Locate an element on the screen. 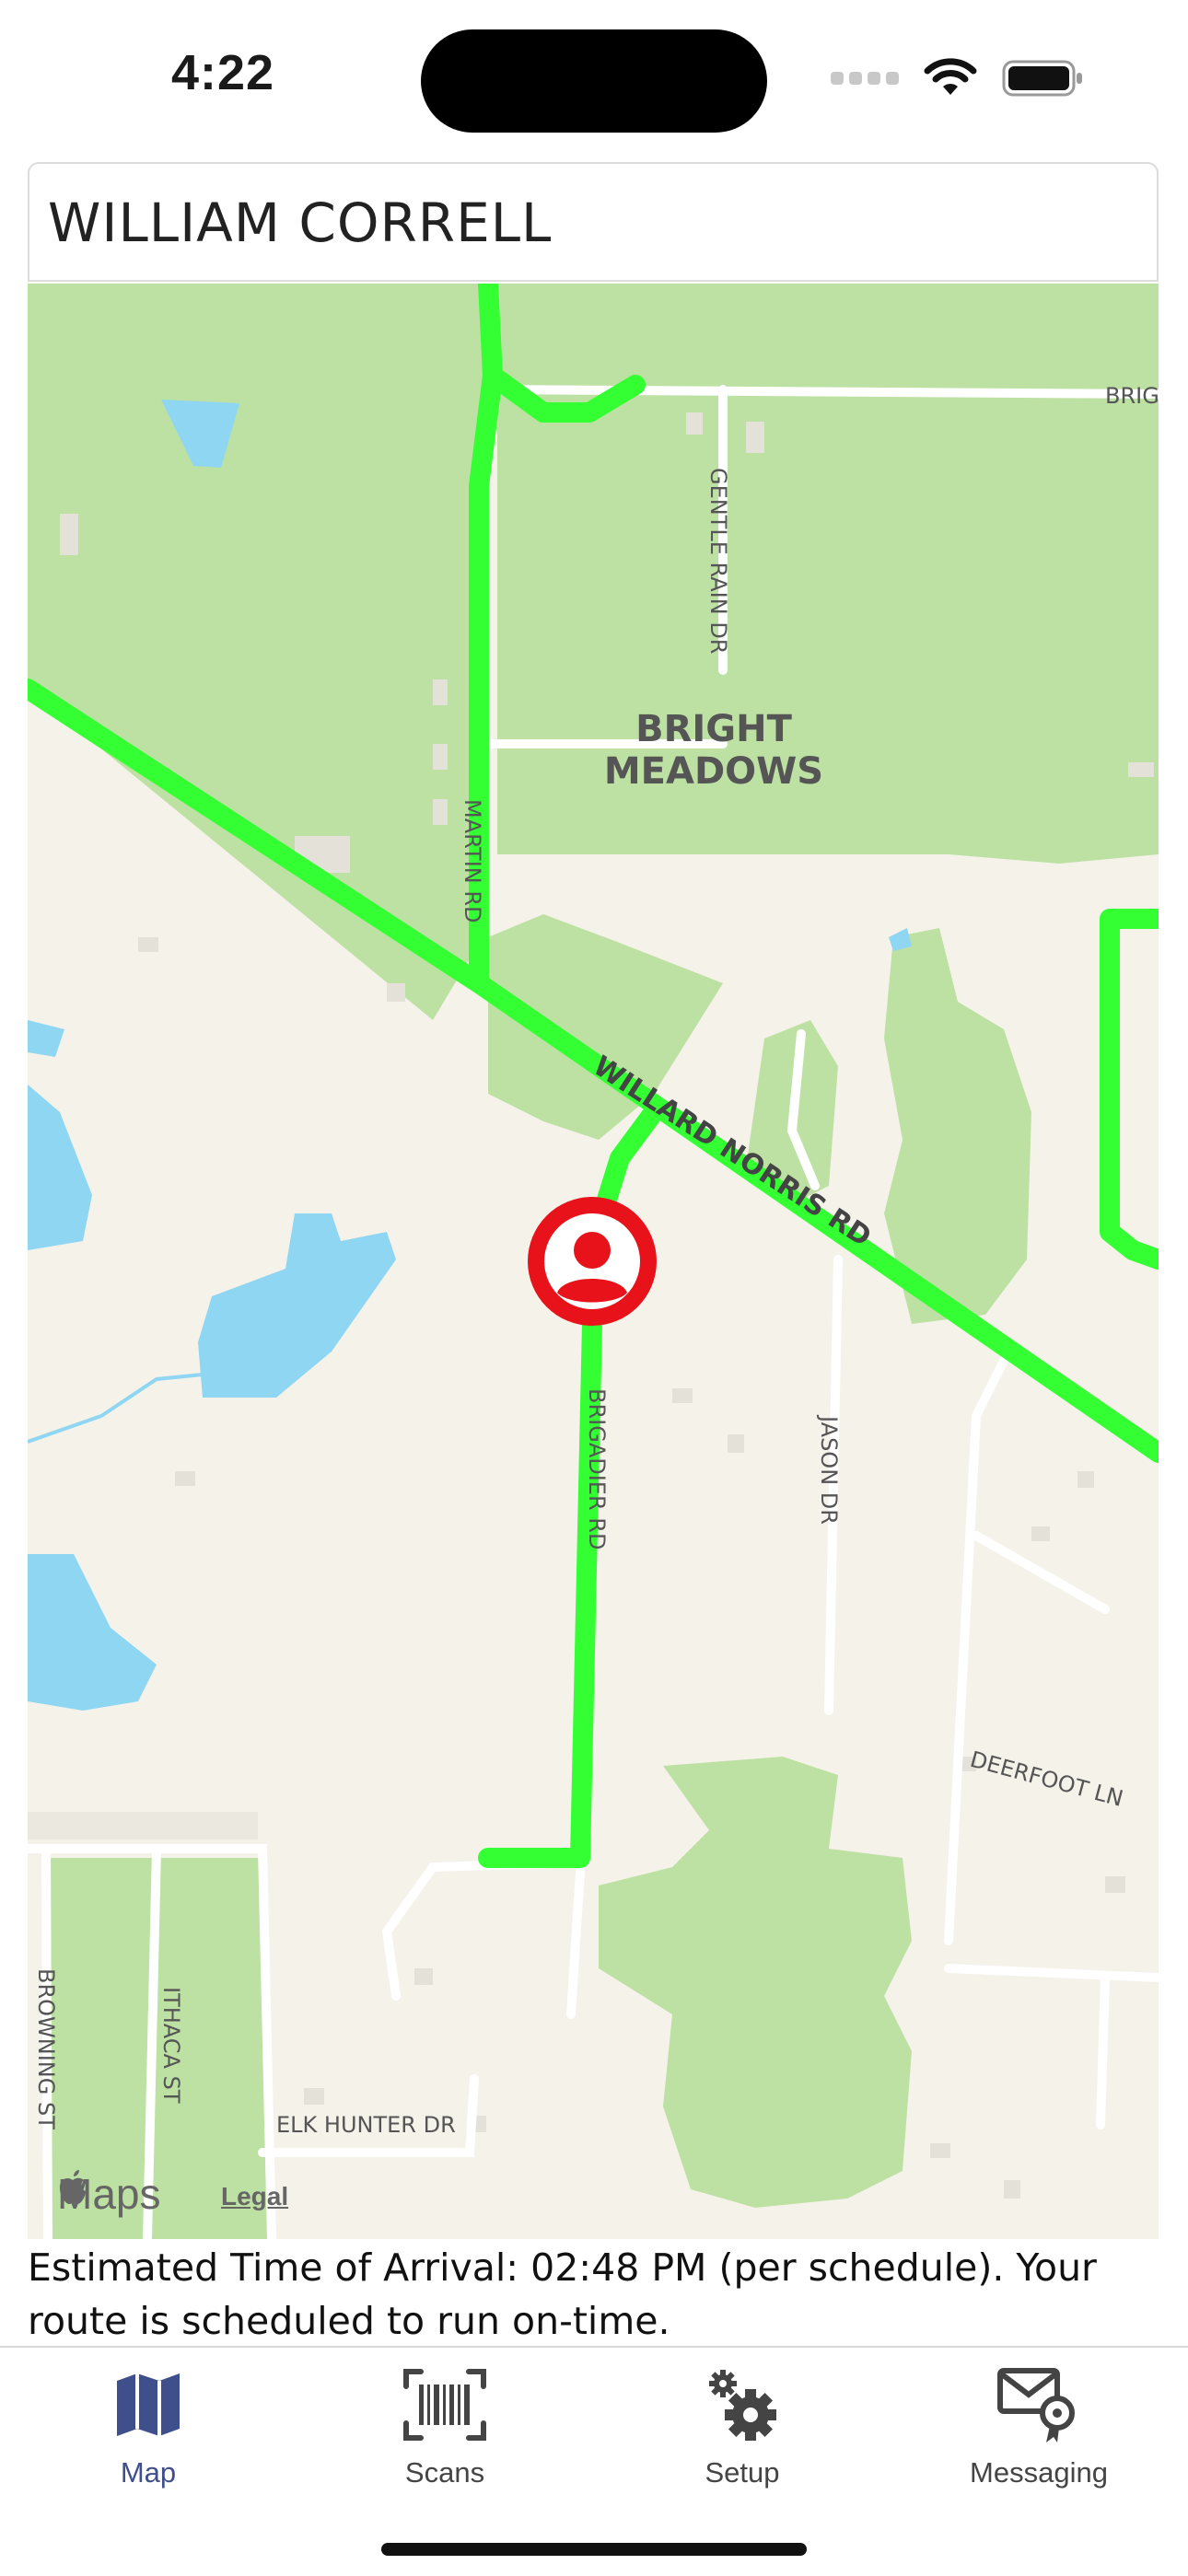 The width and height of the screenshot is (1188, 2576). area-label-meadows: MEADOWS is located at coordinates (713, 771).